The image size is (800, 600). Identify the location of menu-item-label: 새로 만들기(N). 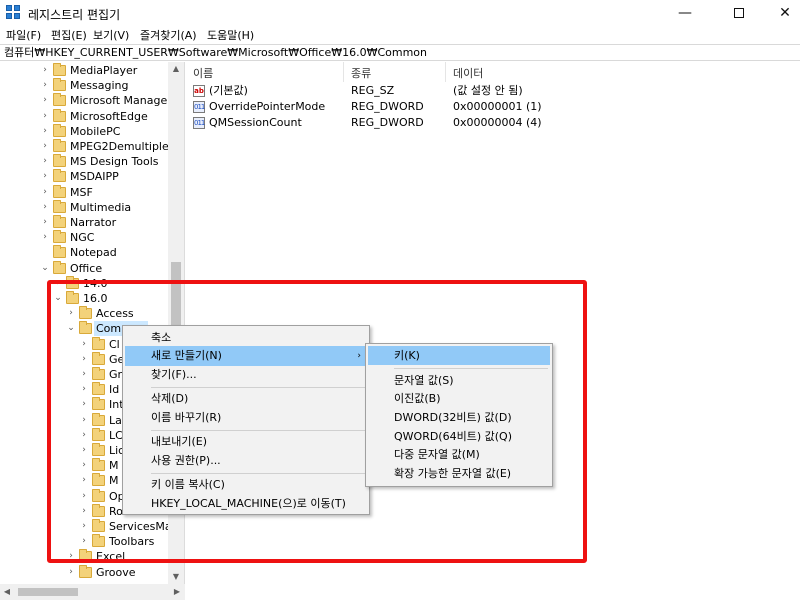
(186, 355).